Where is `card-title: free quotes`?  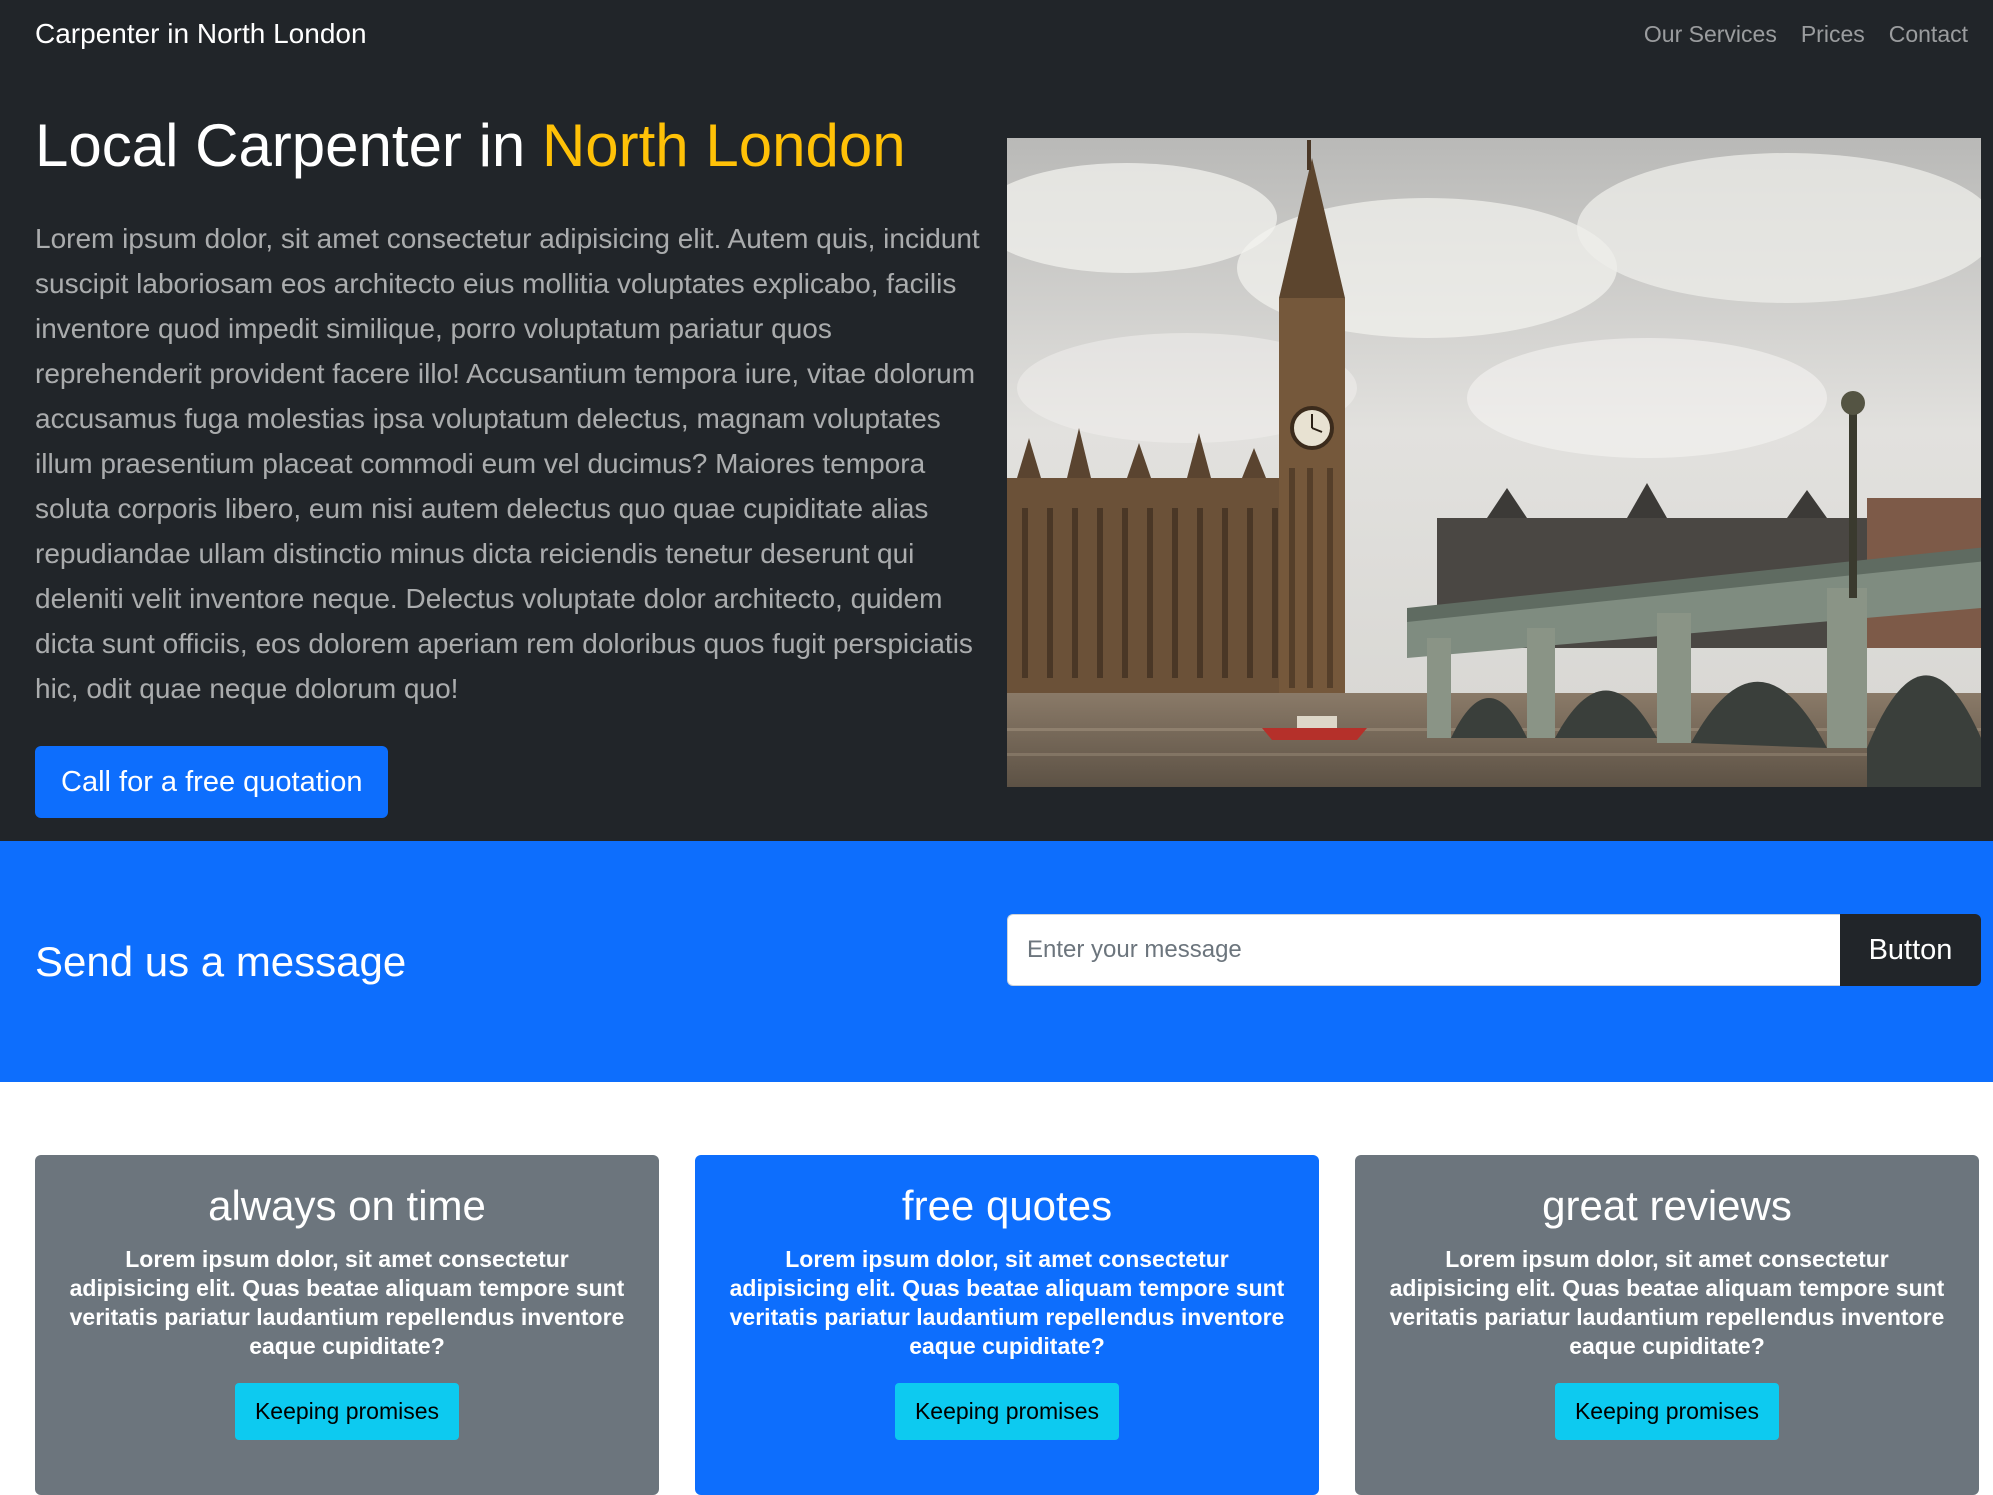 card-title: free quotes is located at coordinates (1007, 1205).